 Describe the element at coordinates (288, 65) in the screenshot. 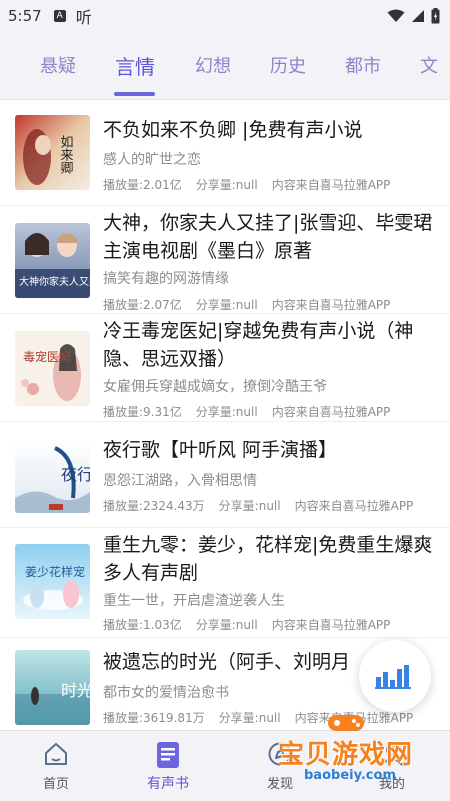

I see `tab-history: 历史` at that location.